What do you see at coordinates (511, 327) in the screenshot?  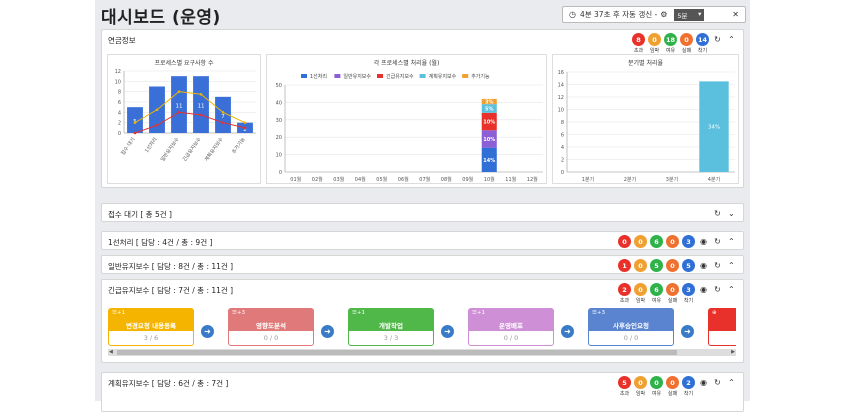 I see `workflow-step: ☰+1 운영배포 0 / 0` at bounding box center [511, 327].